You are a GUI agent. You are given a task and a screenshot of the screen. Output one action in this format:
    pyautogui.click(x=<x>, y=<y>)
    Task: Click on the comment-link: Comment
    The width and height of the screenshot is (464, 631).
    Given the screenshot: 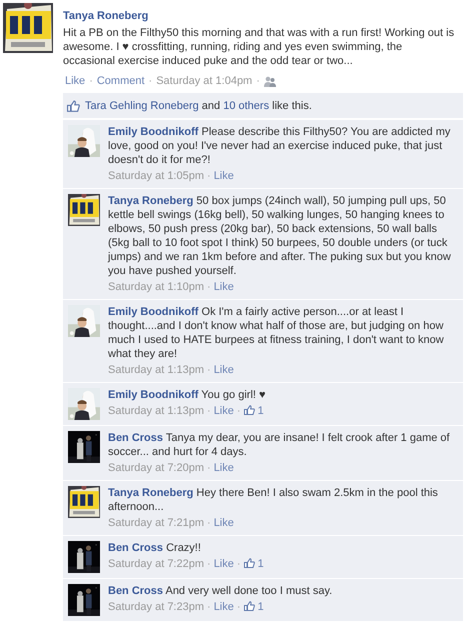 What is the action you would take?
    pyautogui.click(x=120, y=81)
    